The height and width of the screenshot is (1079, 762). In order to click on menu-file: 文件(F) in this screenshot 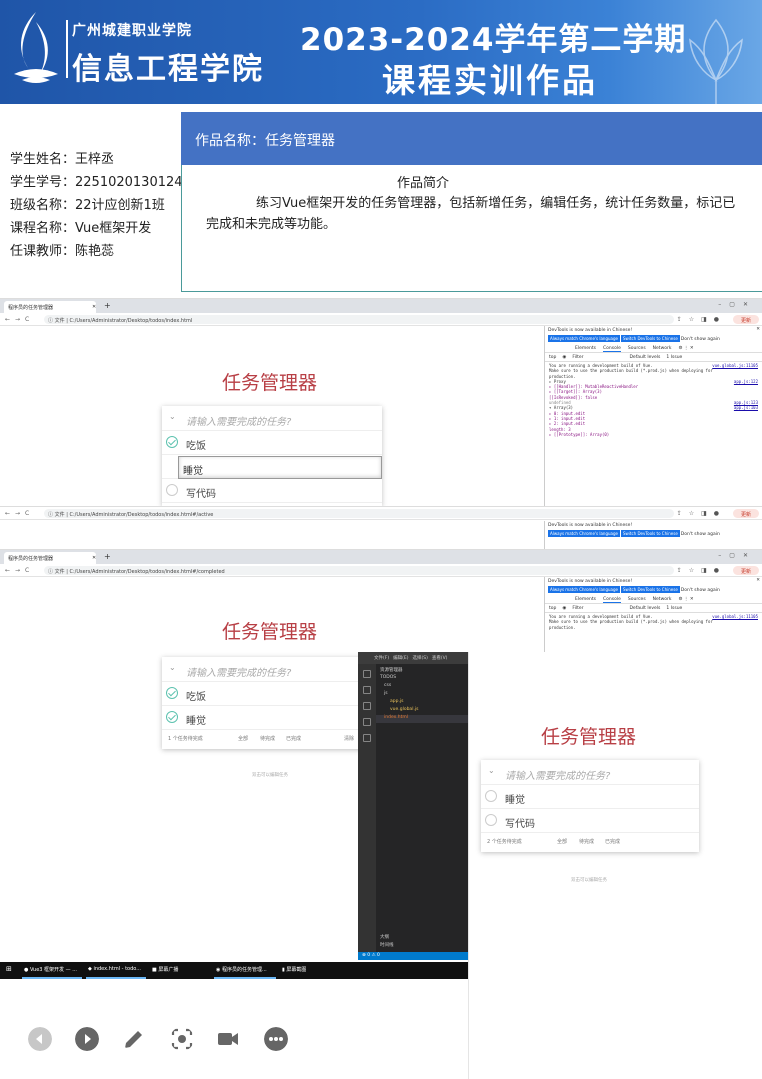, I will do `click(381, 658)`.